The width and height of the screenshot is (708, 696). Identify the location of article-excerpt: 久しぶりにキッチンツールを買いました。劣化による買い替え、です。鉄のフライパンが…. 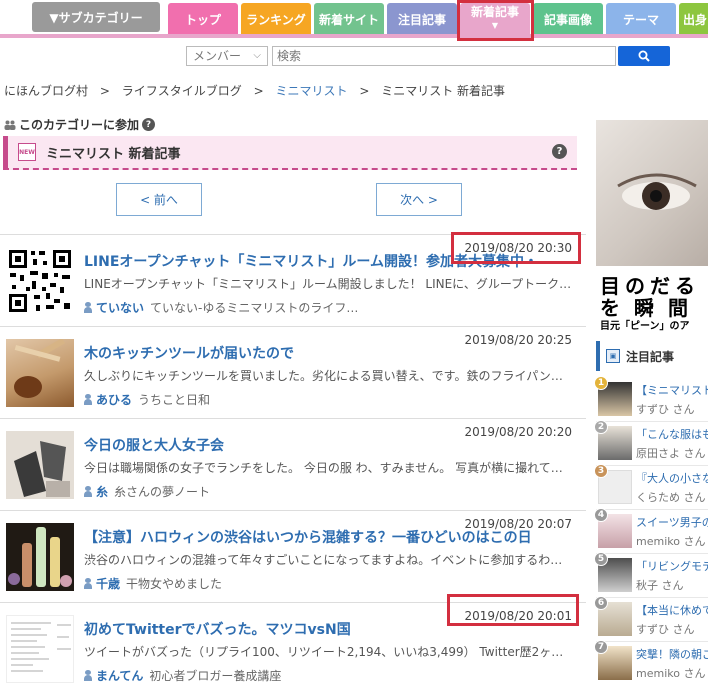
(329, 376).